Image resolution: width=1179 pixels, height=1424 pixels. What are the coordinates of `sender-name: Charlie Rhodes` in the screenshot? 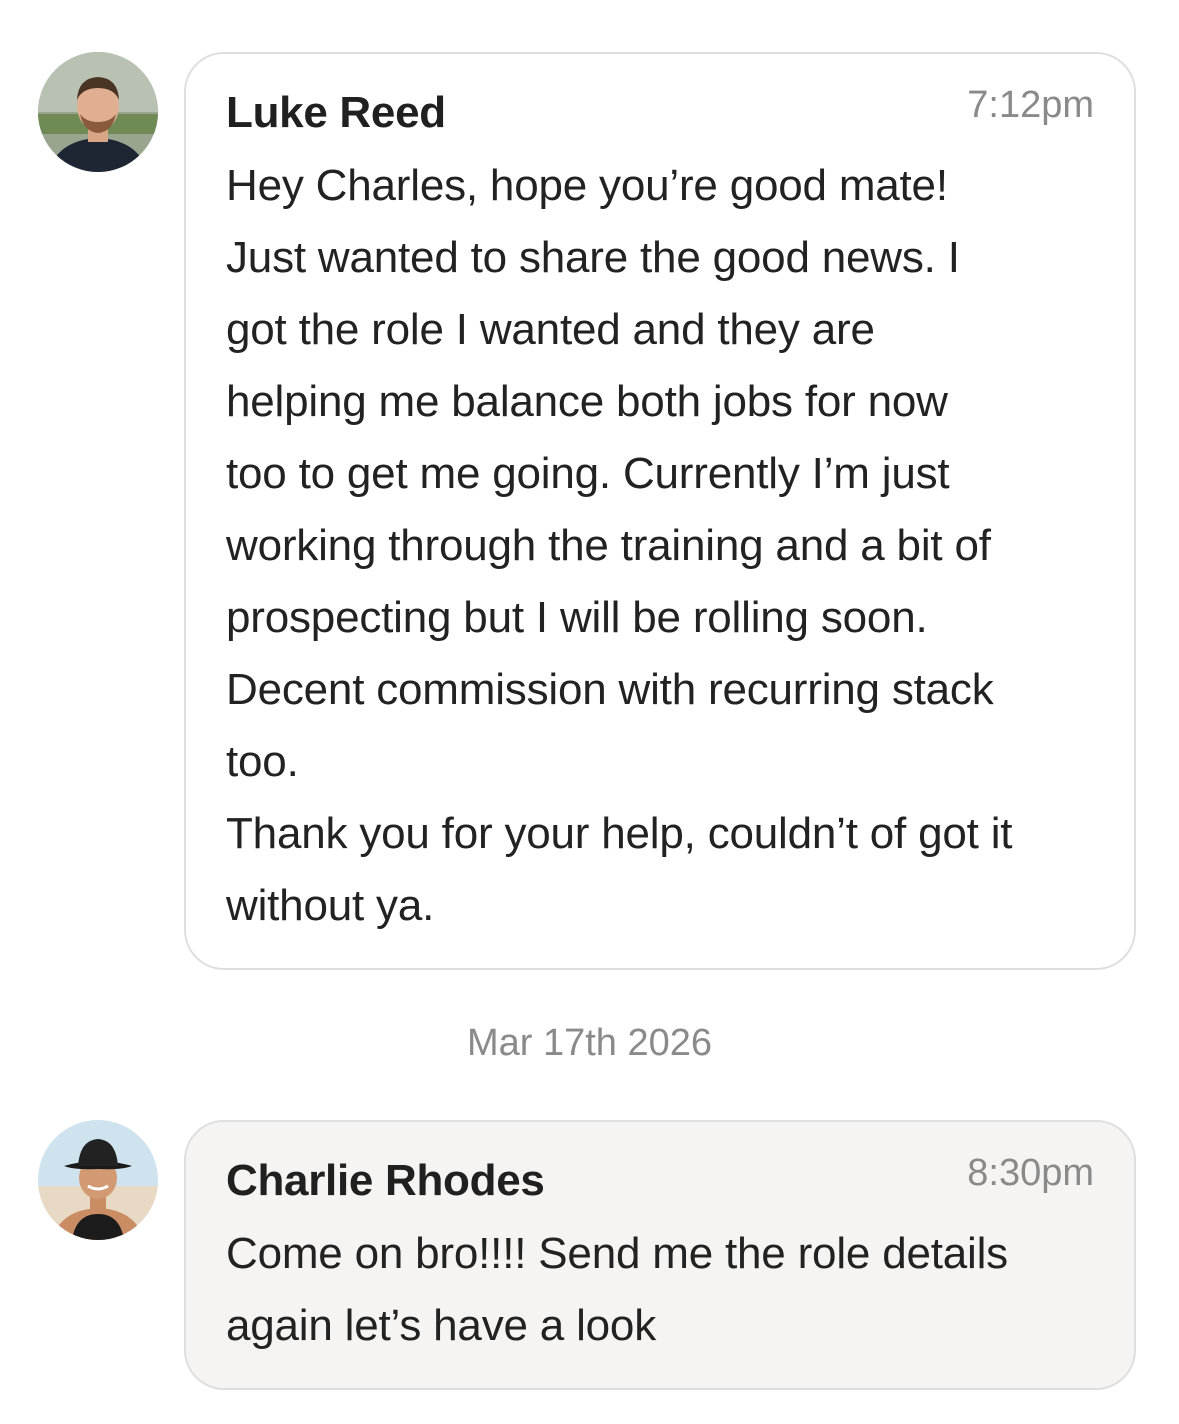 It's located at (385, 1181).